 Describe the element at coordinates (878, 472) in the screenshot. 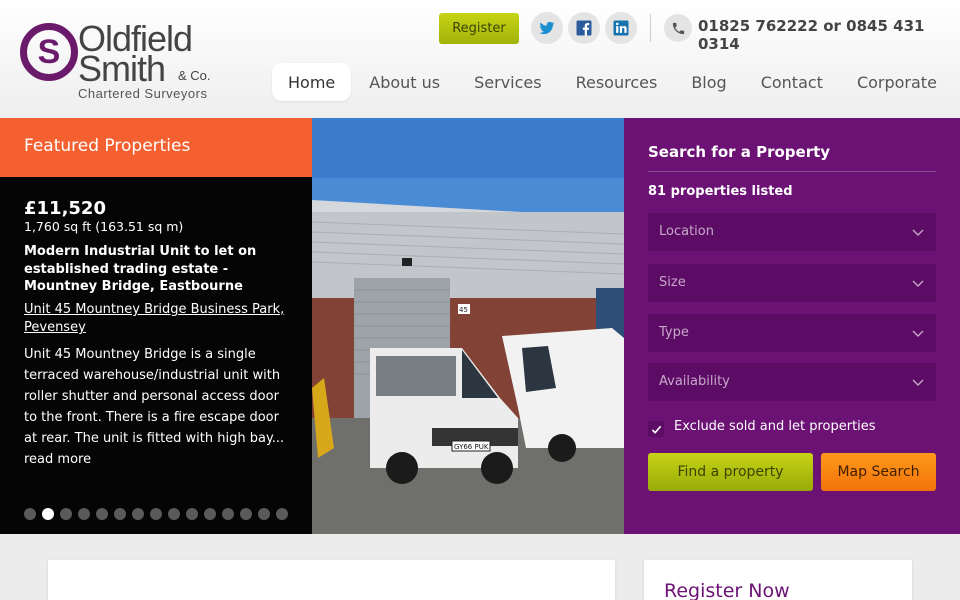

I see `map-search-button: Map Search` at that location.